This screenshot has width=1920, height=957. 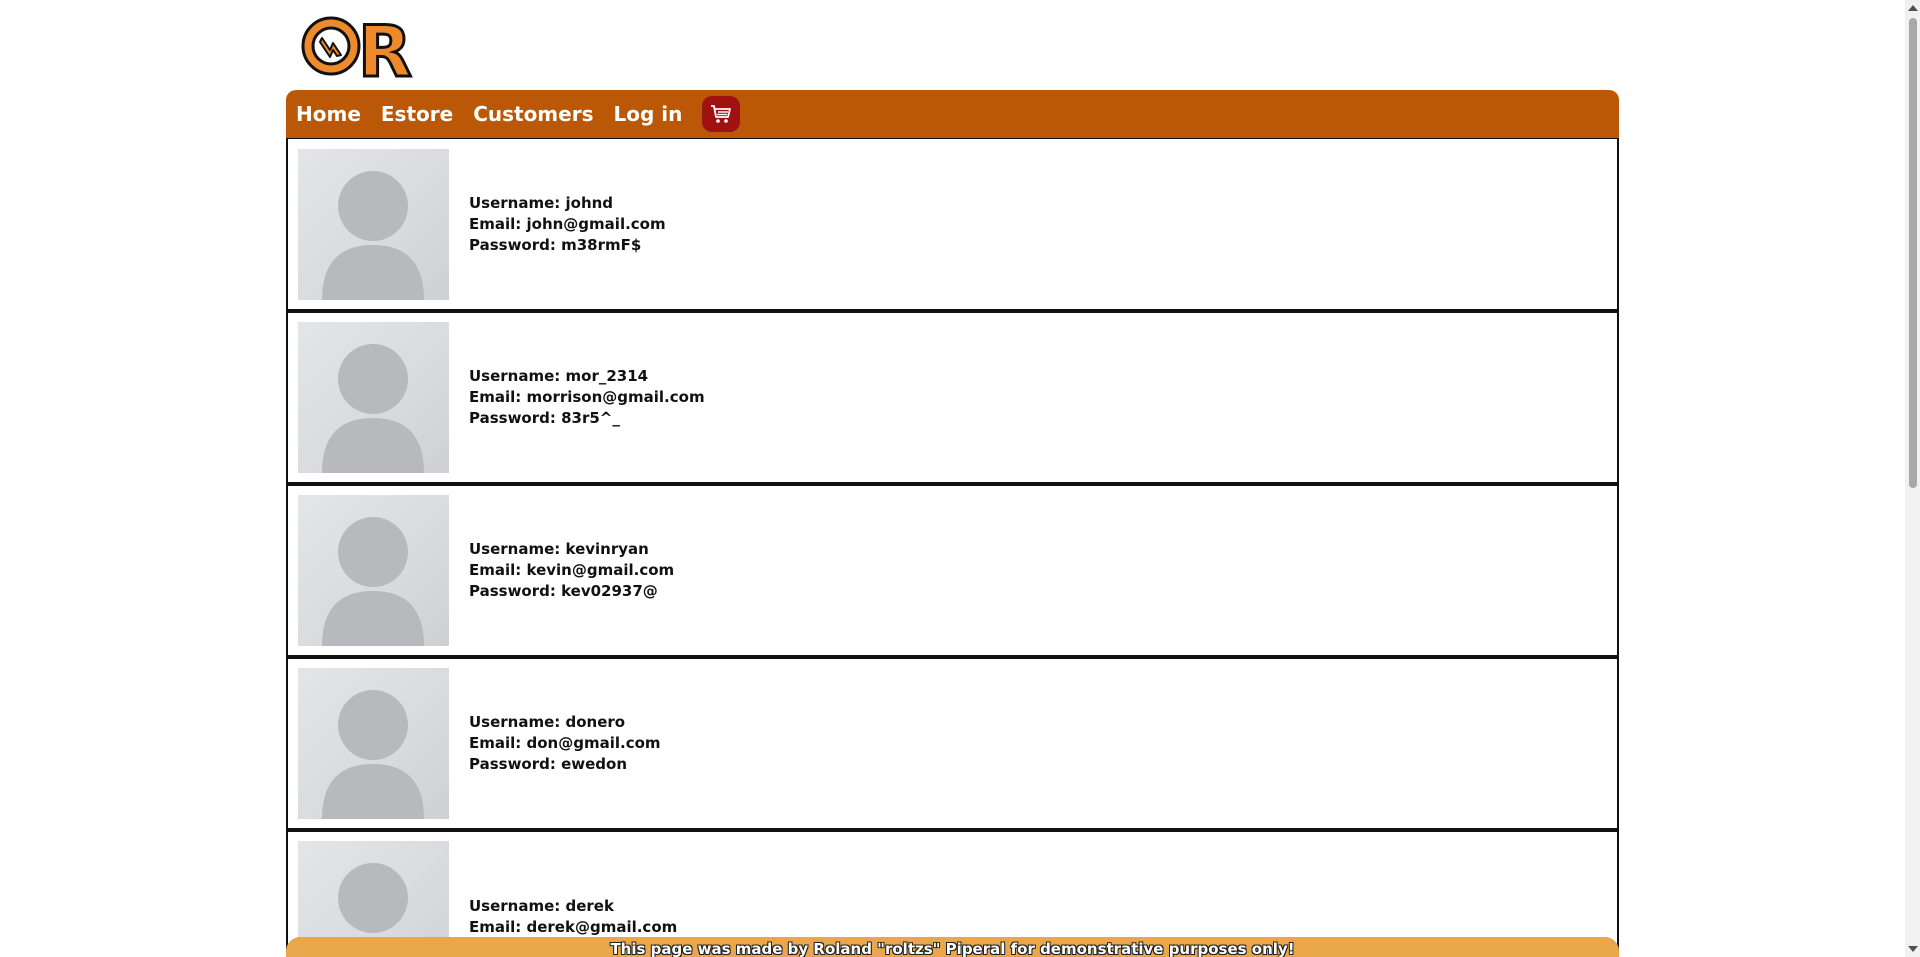 What do you see at coordinates (541, 905) in the screenshot?
I see `customer-username: Username: derek` at bounding box center [541, 905].